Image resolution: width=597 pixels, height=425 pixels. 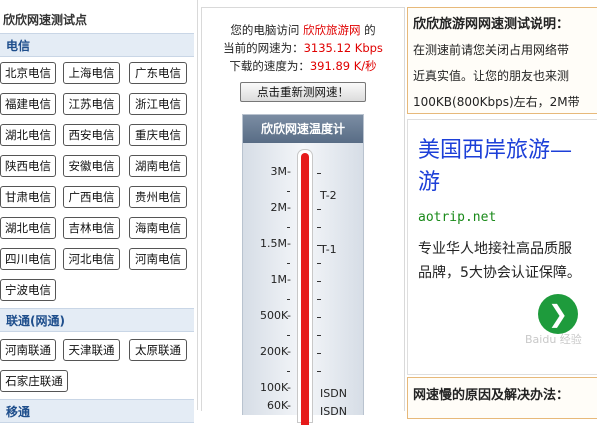 What do you see at coordinates (499, 273) in the screenshot?
I see `ad-description-cont: 品牌，5大协会认证保障。` at bounding box center [499, 273].